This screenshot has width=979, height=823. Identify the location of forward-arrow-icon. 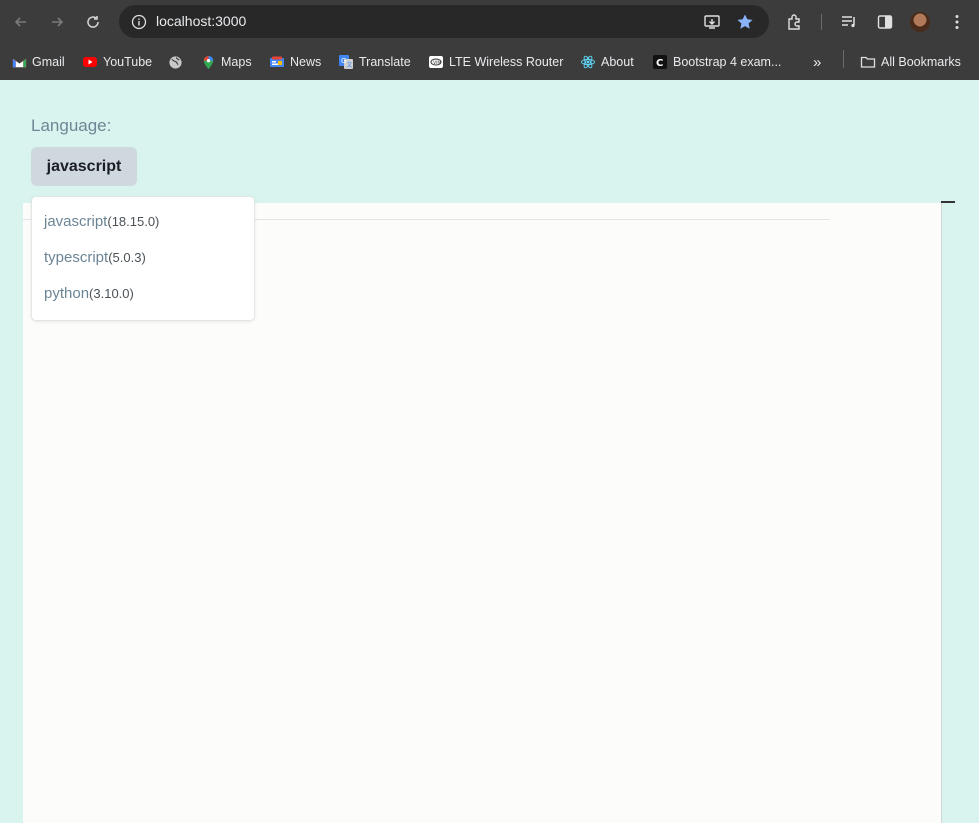
(58, 22).